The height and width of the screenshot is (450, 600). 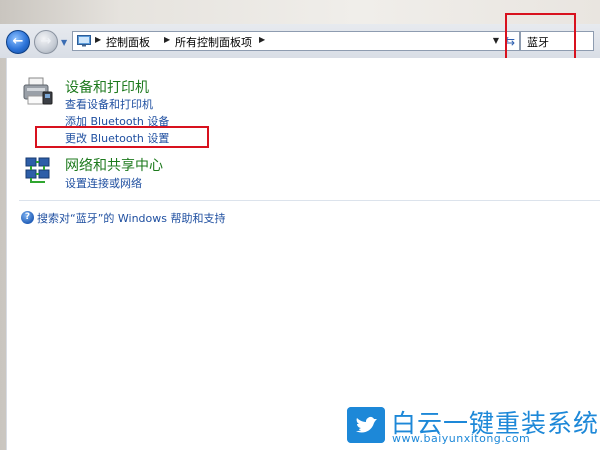 I want to click on breadcrumb-all-items: 所有控制面板项, so click(x=213, y=42).